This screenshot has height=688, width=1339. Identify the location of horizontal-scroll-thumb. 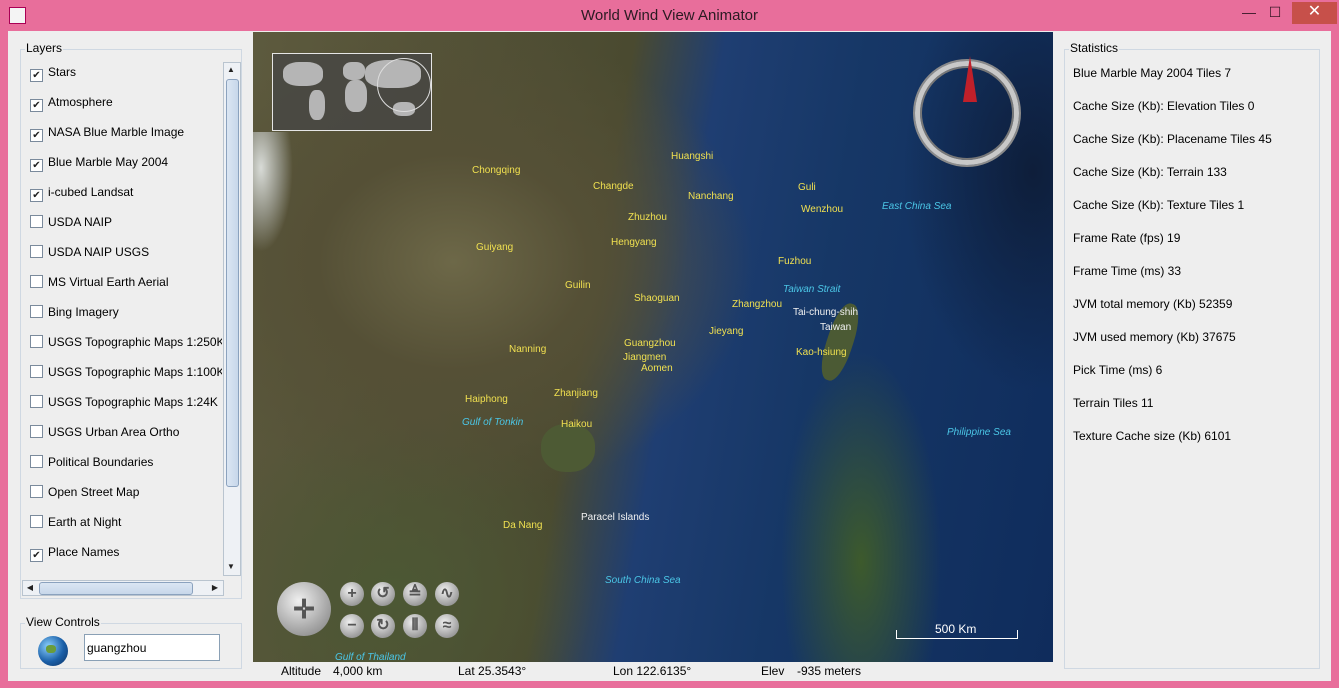
(116, 588).